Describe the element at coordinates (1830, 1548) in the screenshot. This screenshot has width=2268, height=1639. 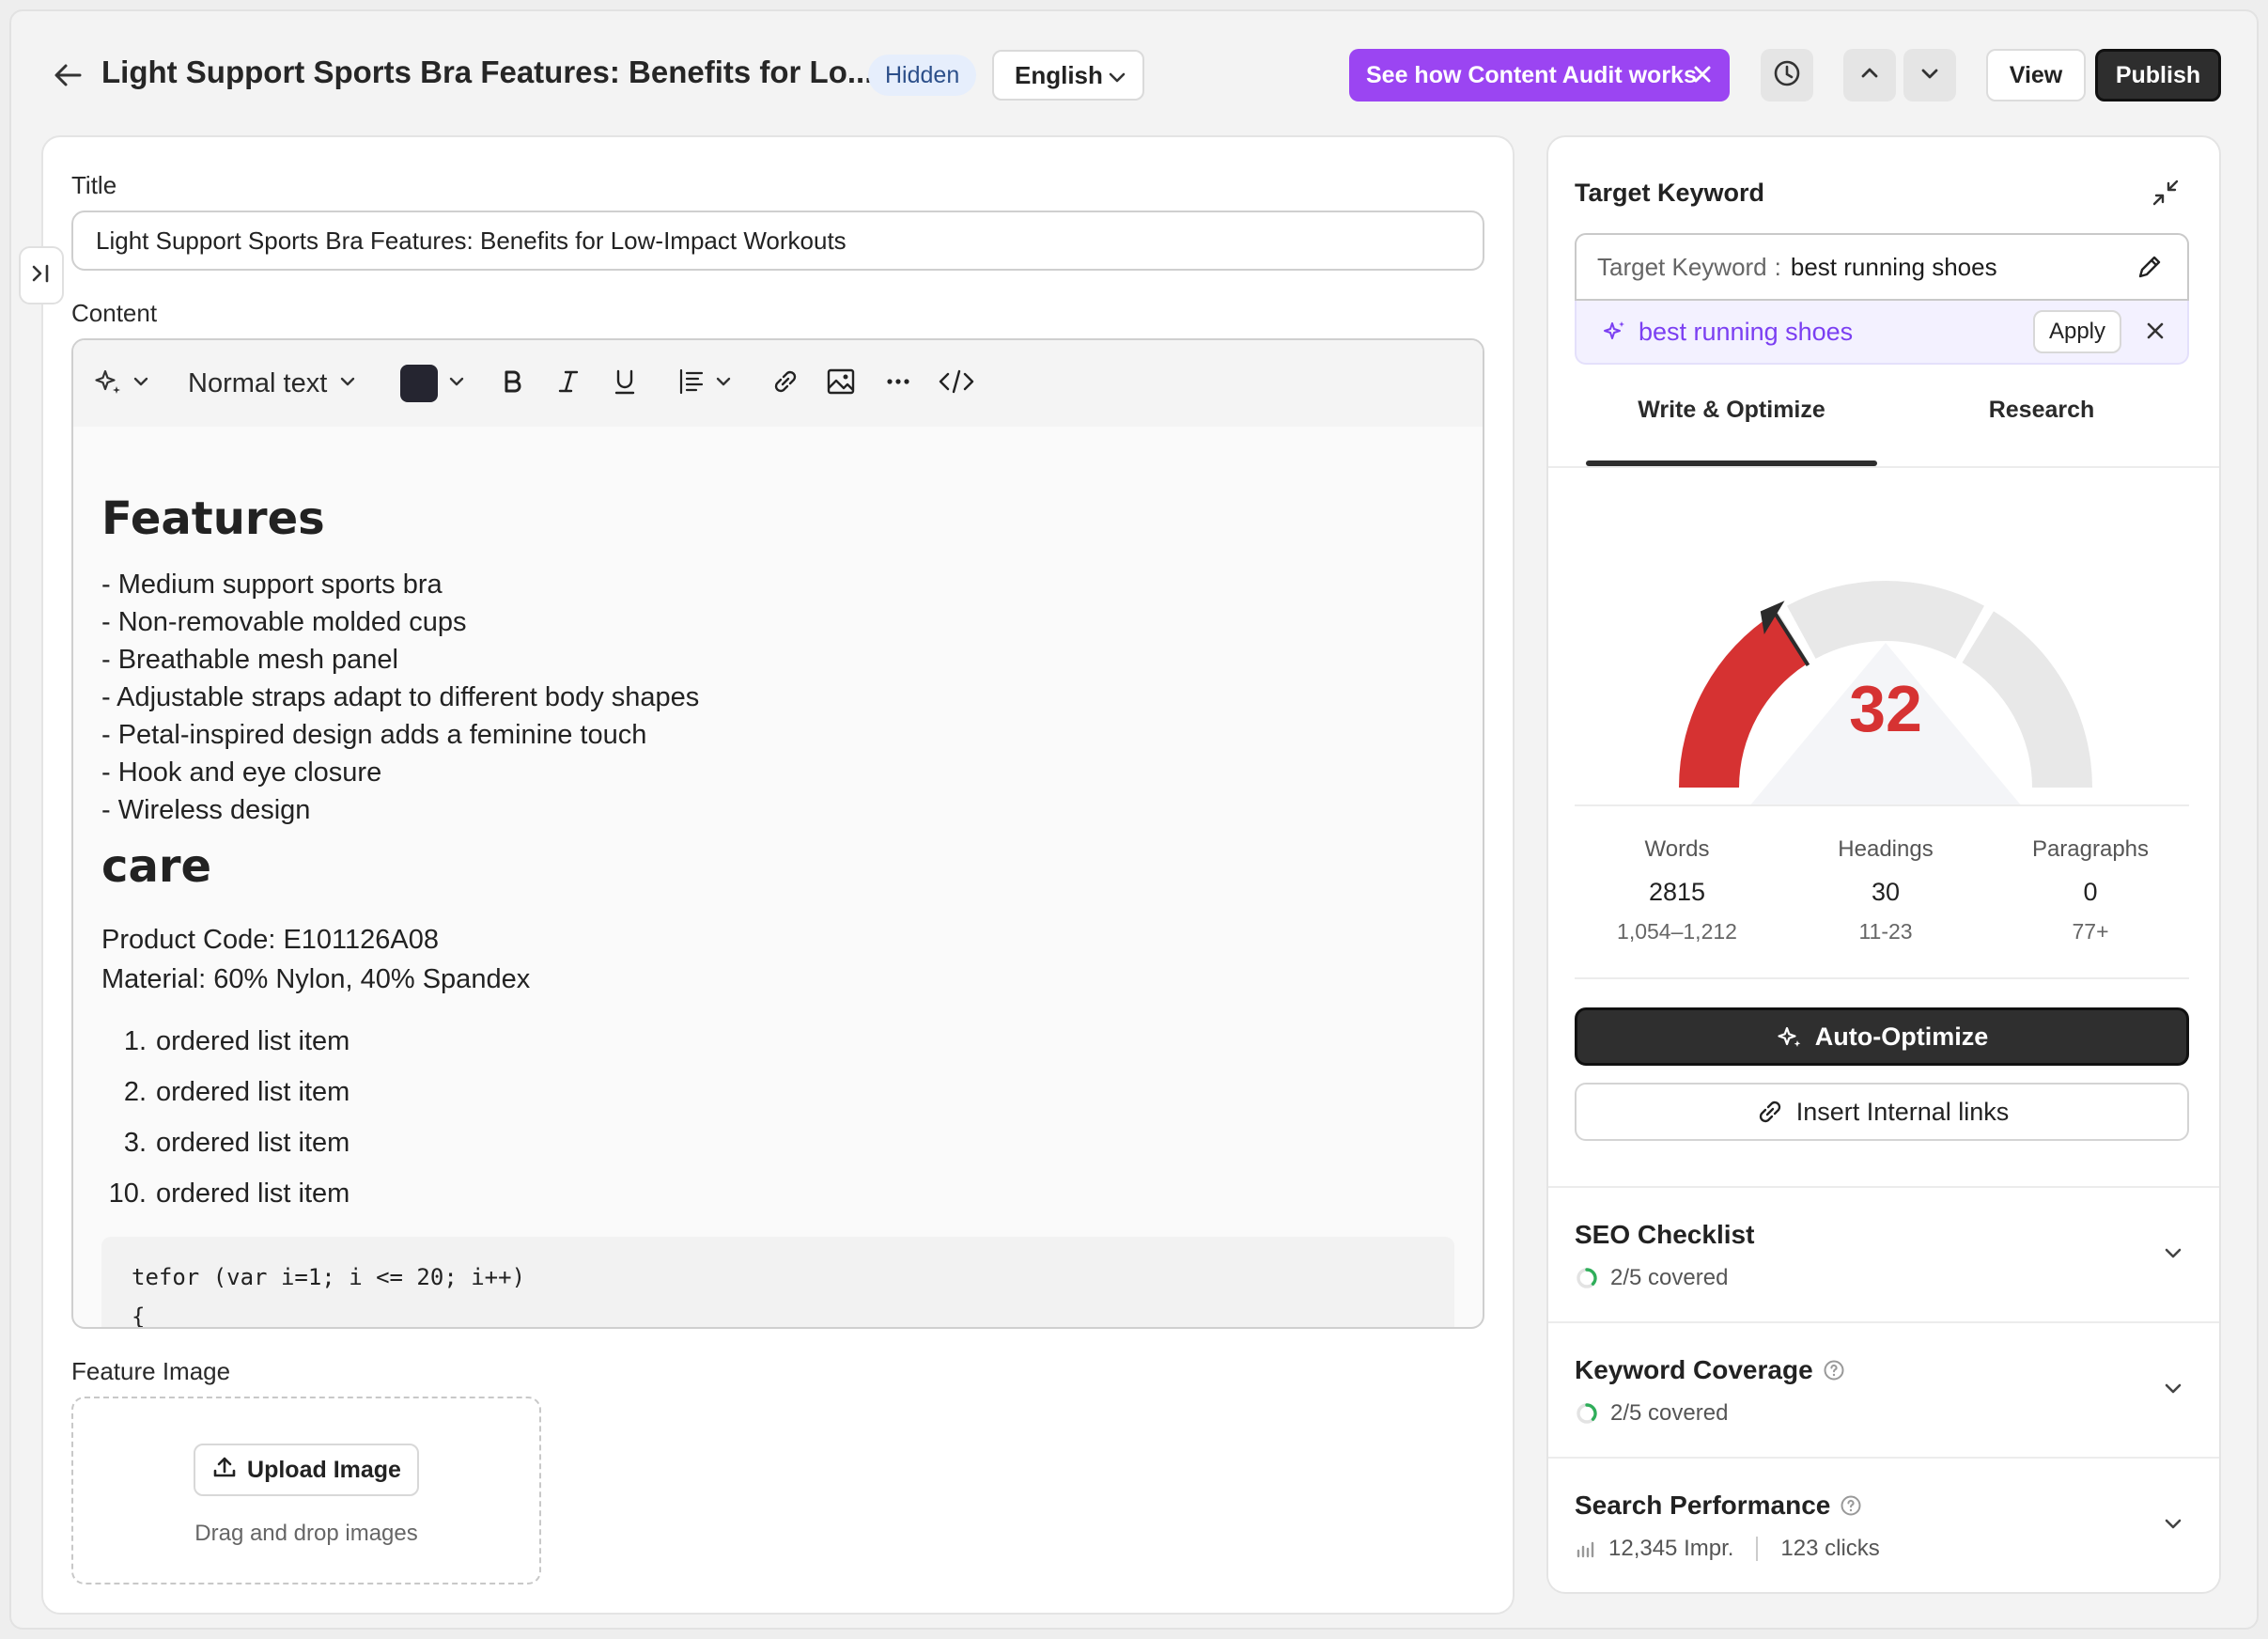
I see `clicks: 123 clicks` at that location.